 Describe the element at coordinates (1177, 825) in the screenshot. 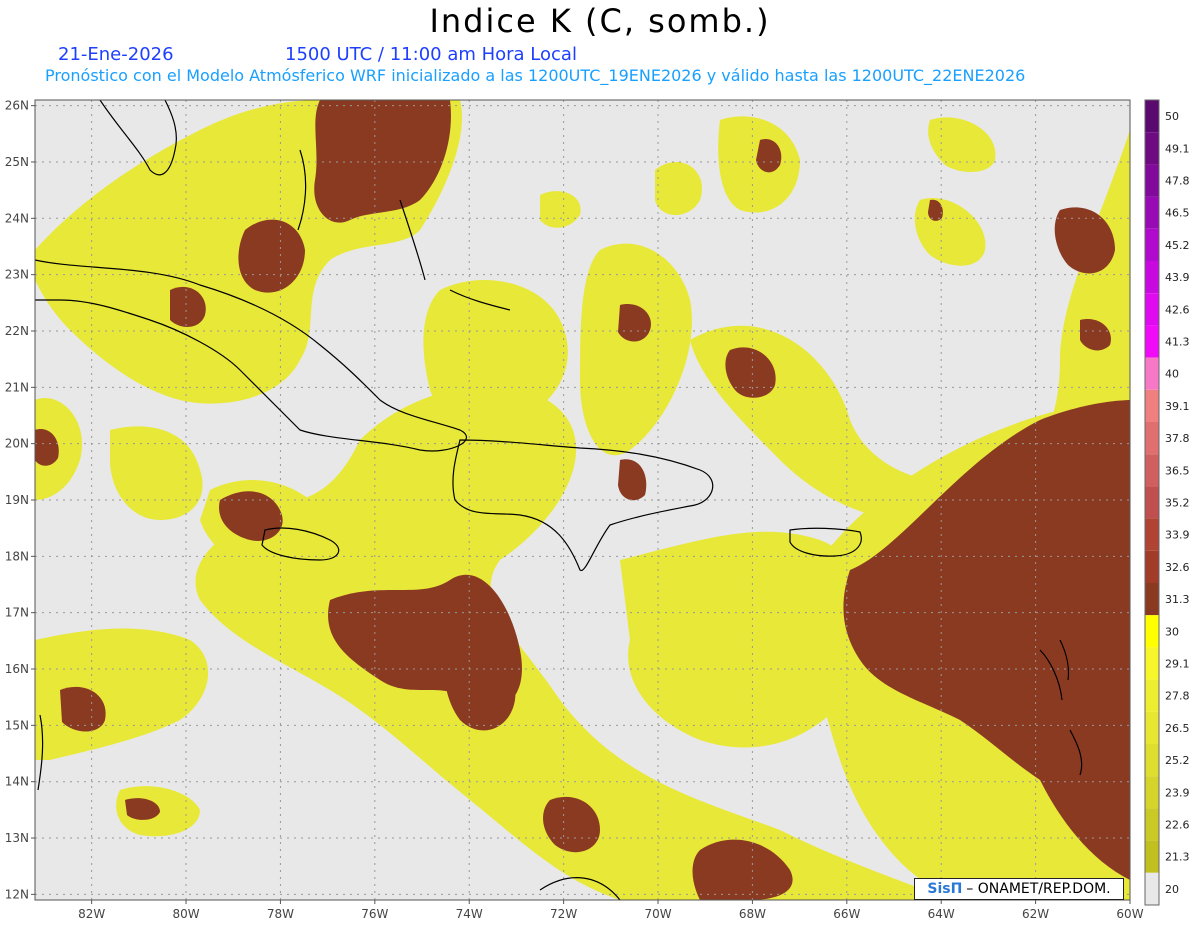

I see `legend-label: 22.6` at that location.